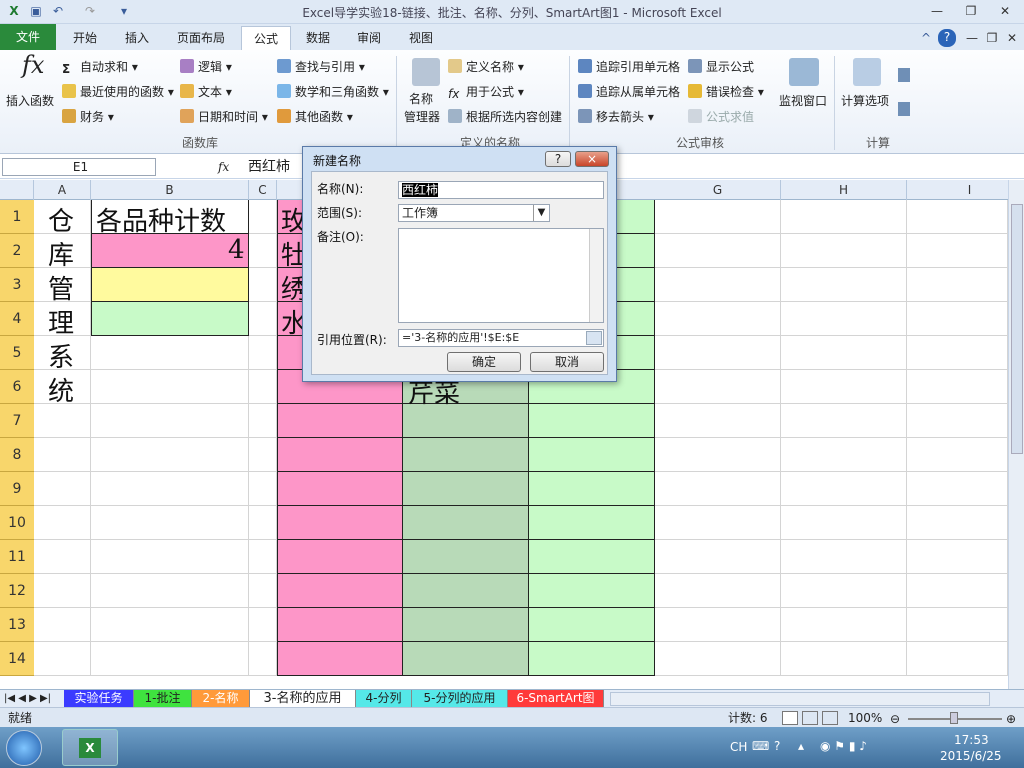 The image size is (1024, 768). What do you see at coordinates (333, 92) in the screenshot?
I see `math-button: 数学和三角函数 ▾` at bounding box center [333, 92].